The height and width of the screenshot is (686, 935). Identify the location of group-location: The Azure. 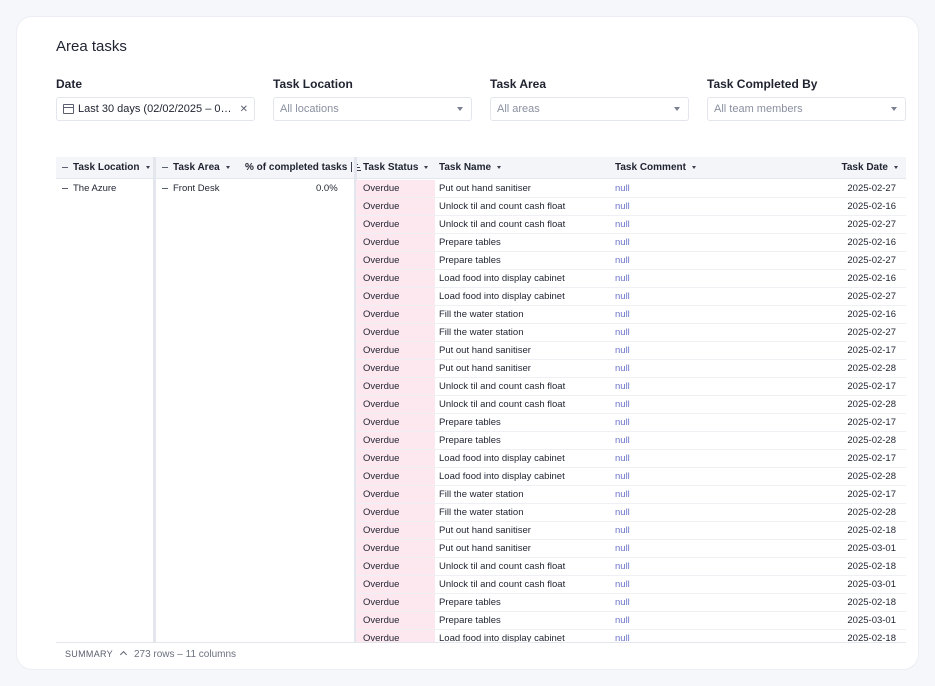
(89, 189).